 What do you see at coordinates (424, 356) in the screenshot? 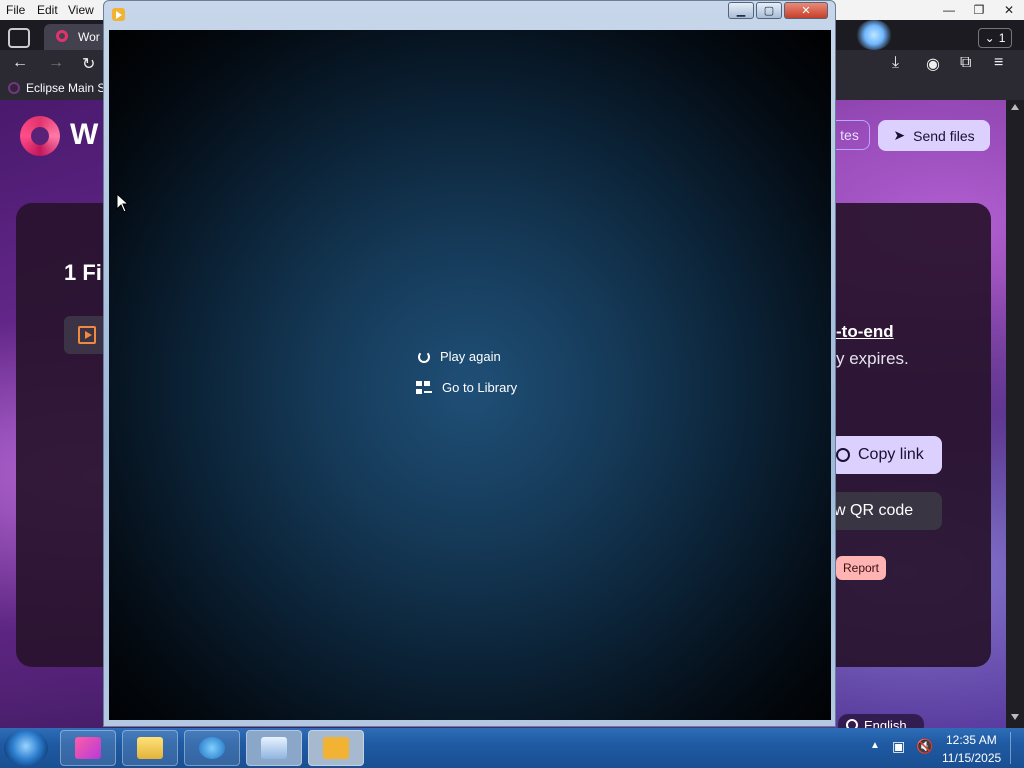
I see `replay-icon` at bounding box center [424, 356].